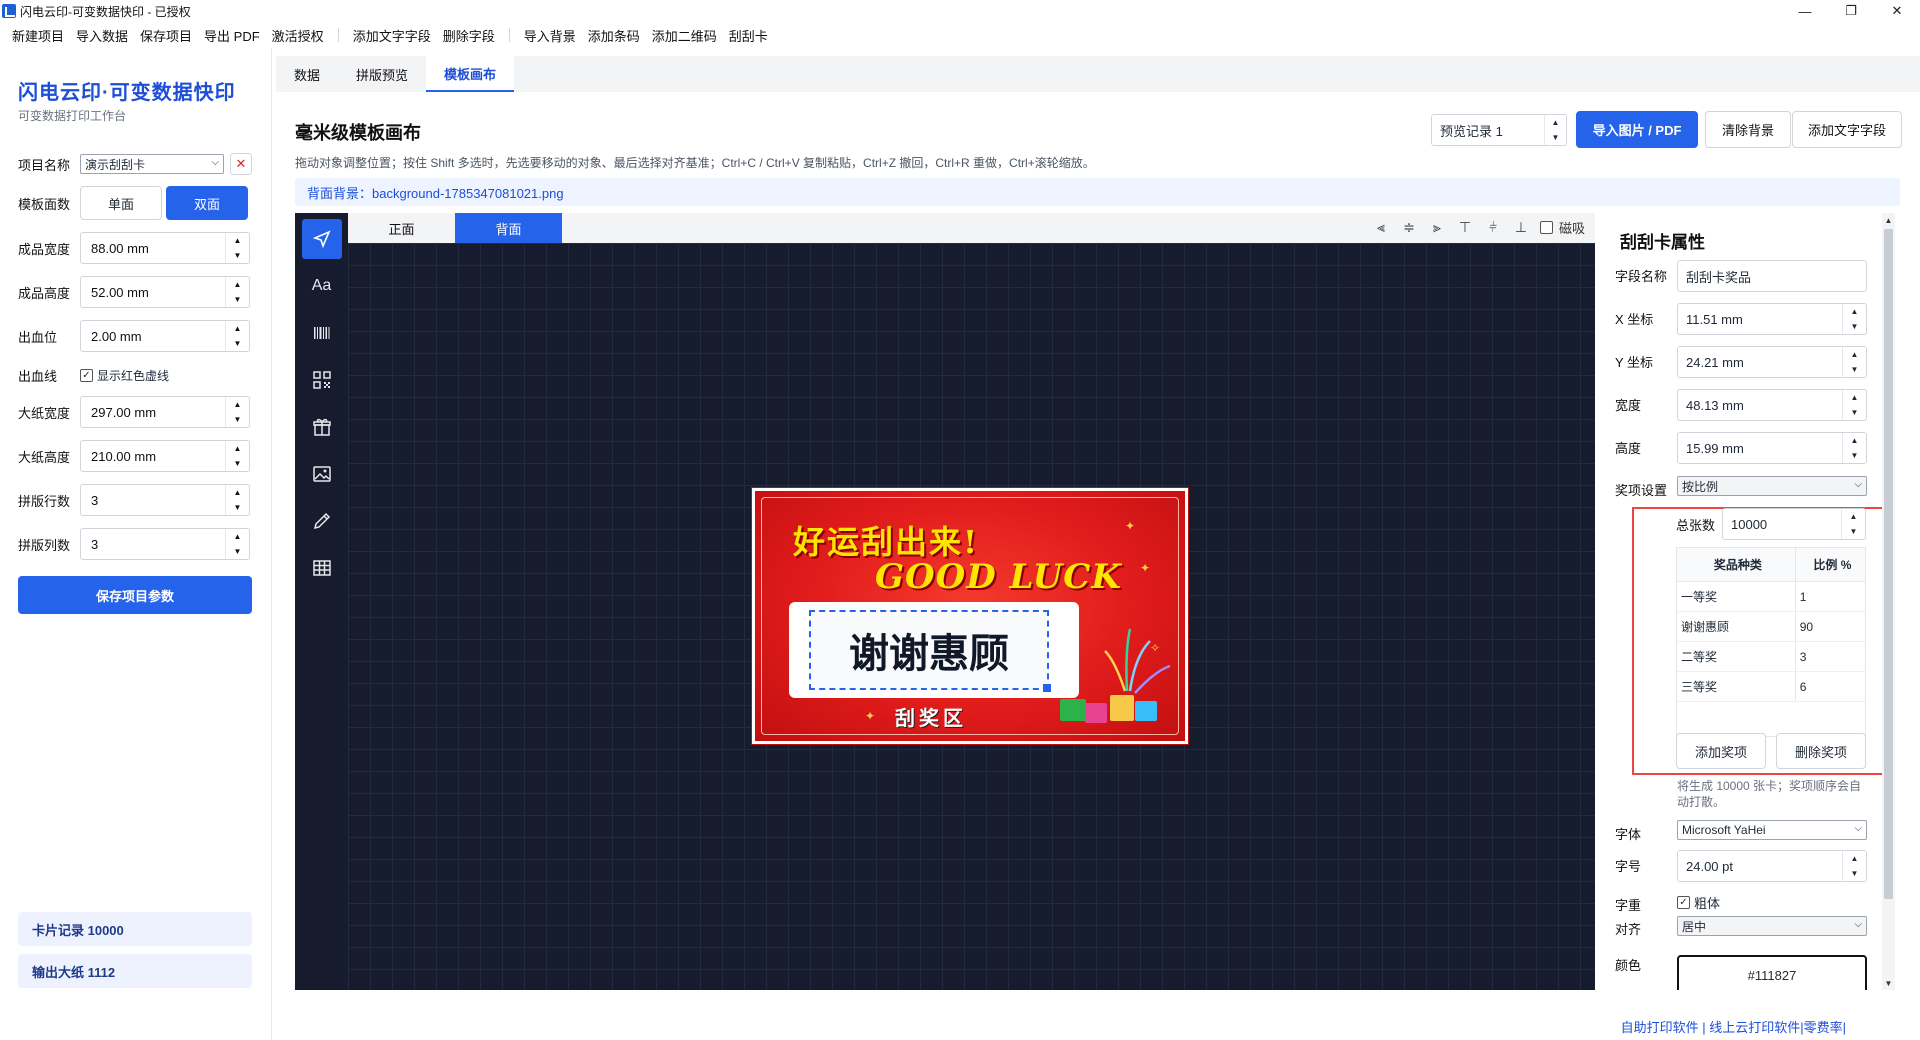  I want to click on tab-imposition-preview: 拼版预览, so click(382, 74).